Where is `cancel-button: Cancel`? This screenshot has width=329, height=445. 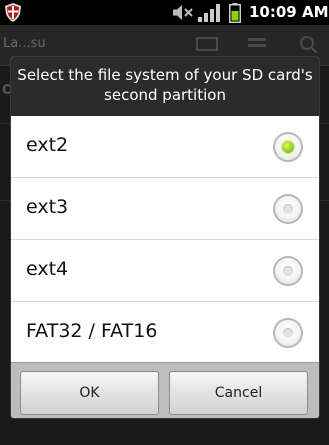 cancel-button: Cancel is located at coordinates (238, 393).